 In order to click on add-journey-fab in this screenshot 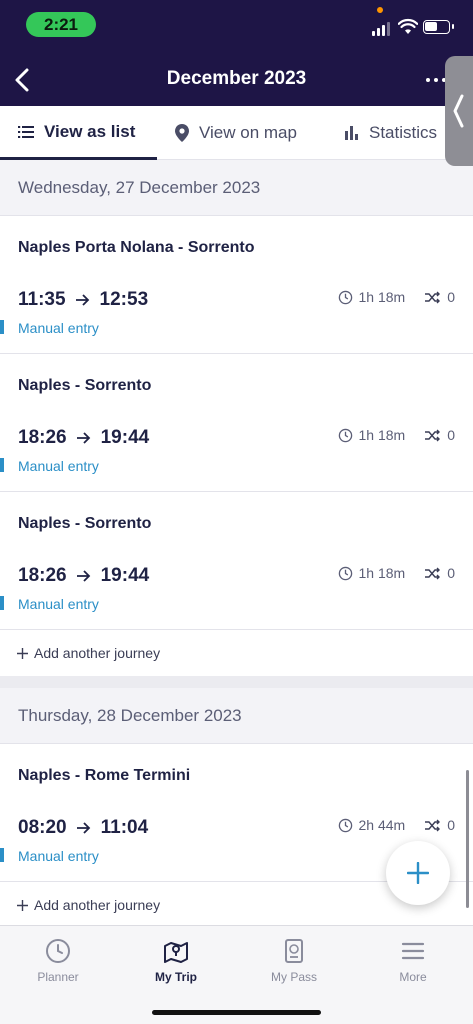, I will do `click(418, 873)`.